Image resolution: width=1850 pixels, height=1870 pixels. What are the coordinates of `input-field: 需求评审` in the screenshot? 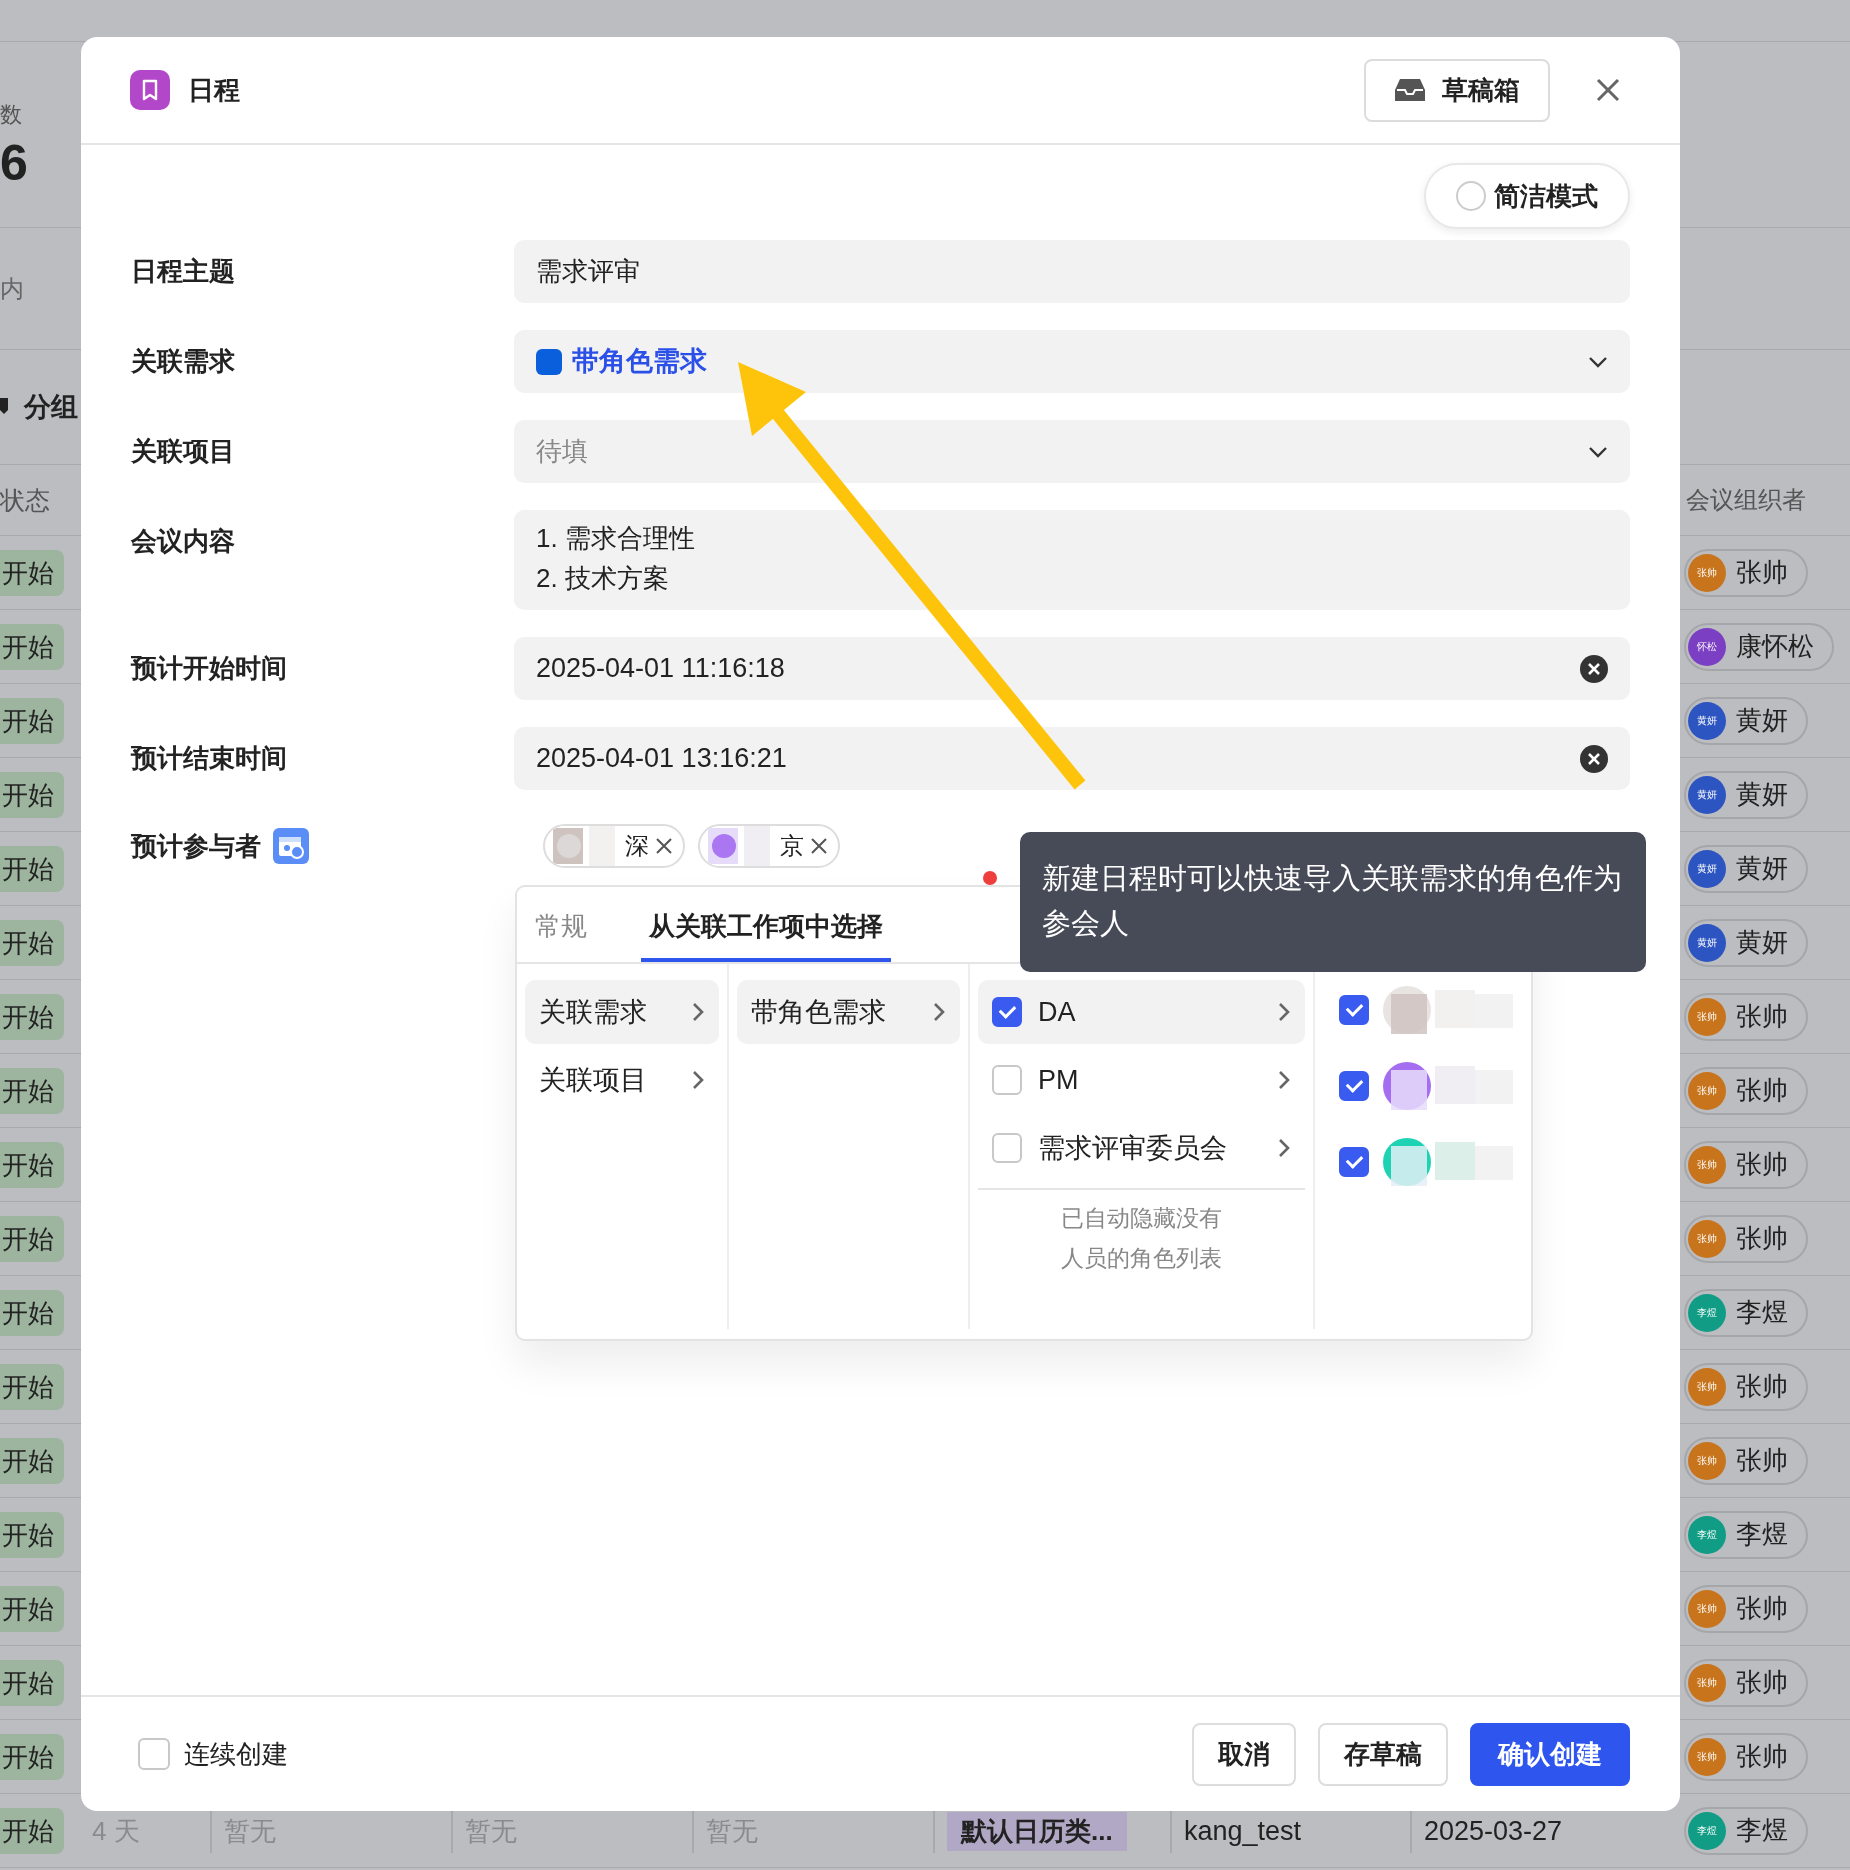 It's located at (1072, 271).